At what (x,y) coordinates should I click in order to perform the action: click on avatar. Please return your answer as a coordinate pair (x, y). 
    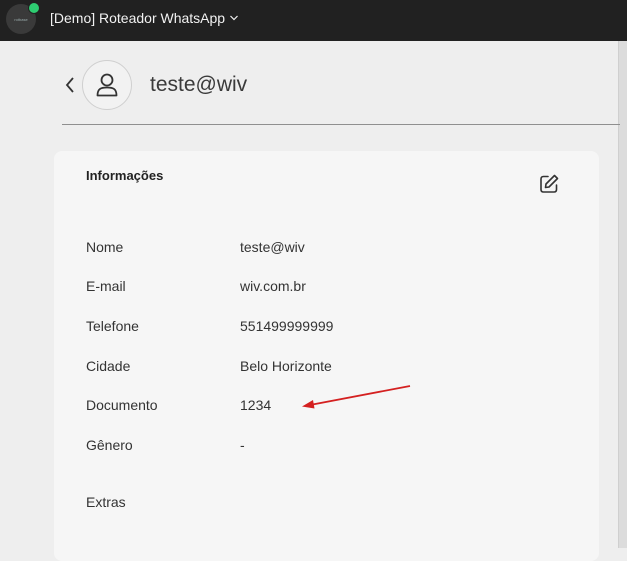
    Looking at the image, I should click on (107, 85).